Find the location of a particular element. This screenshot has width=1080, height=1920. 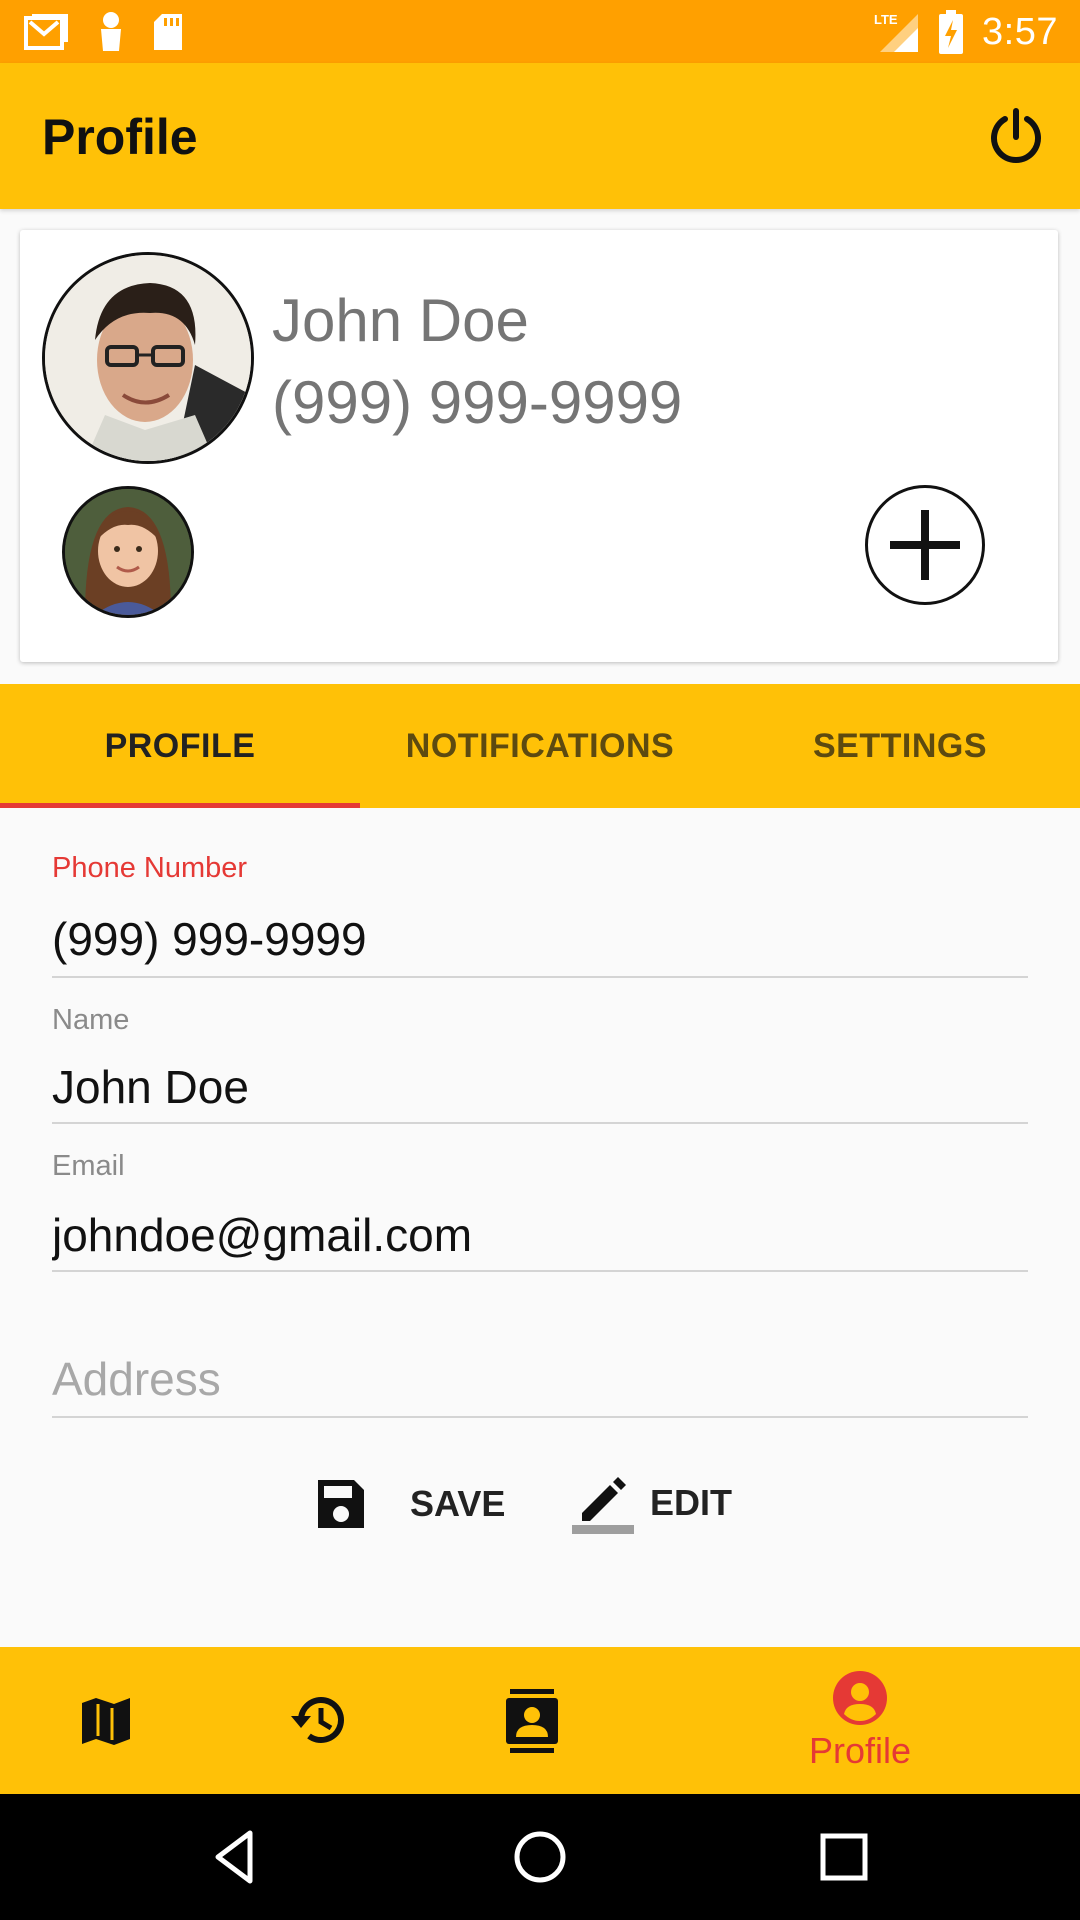

nav-item-map is located at coordinates (106, 1720).